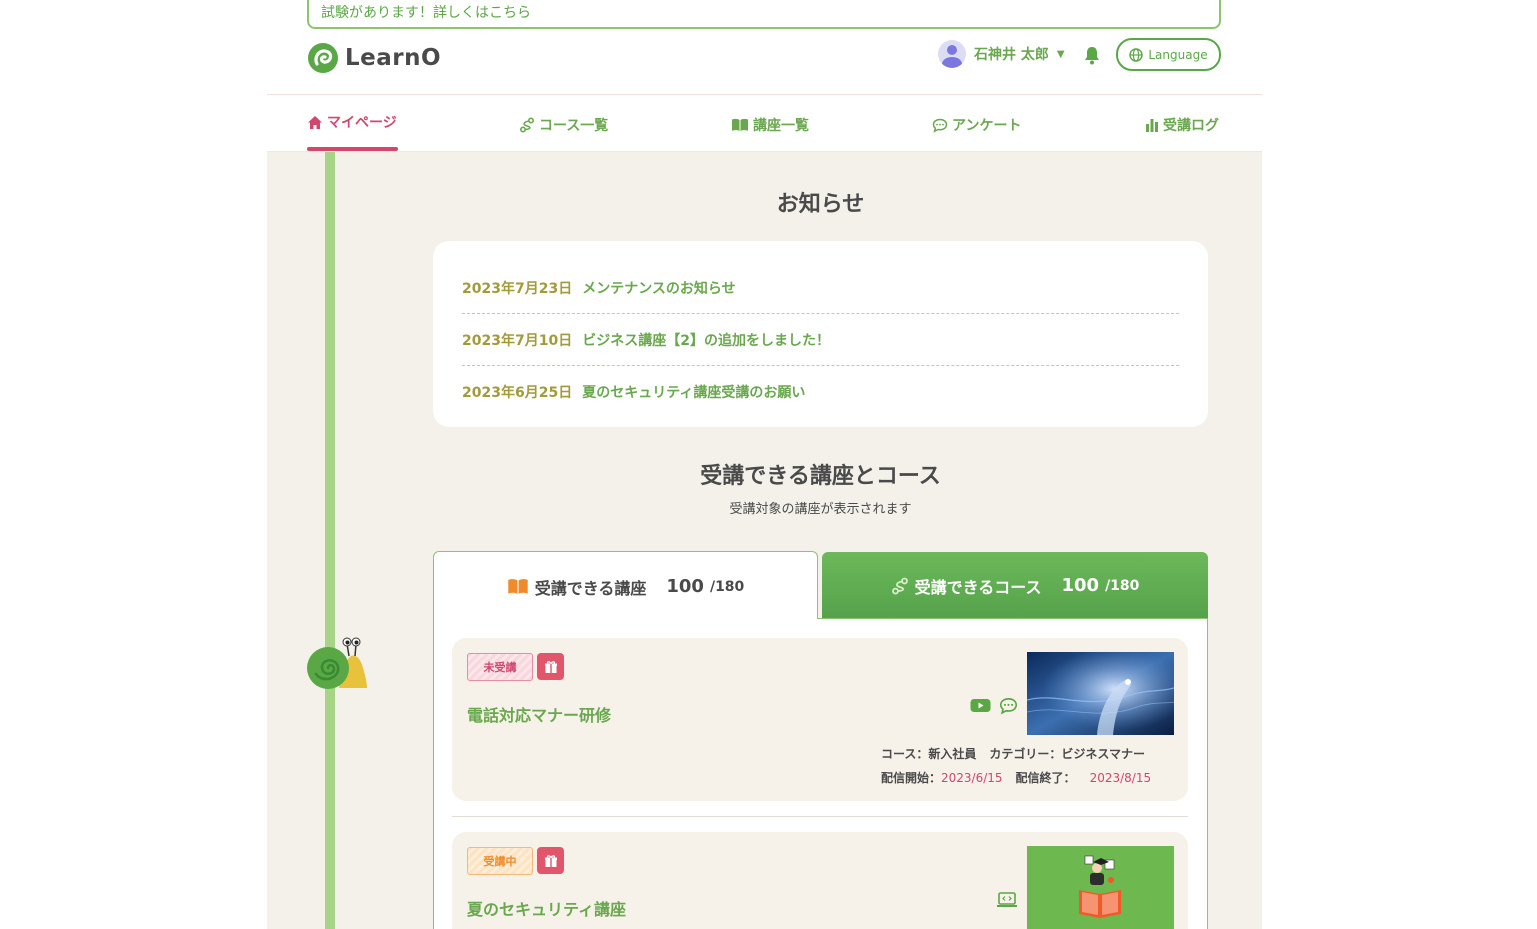 The height and width of the screenshot is (929, 1537). I want to click on news-date: 2023年7月23日, so click(517, 288).